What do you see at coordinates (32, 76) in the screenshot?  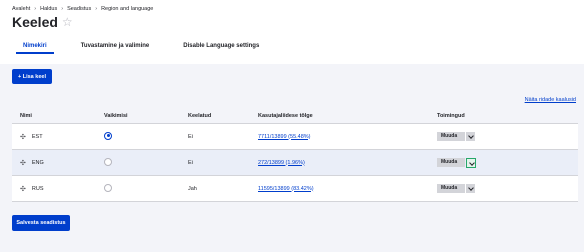 I see `add-language-button: + Lisa keel` at bounding box center [32, 76].